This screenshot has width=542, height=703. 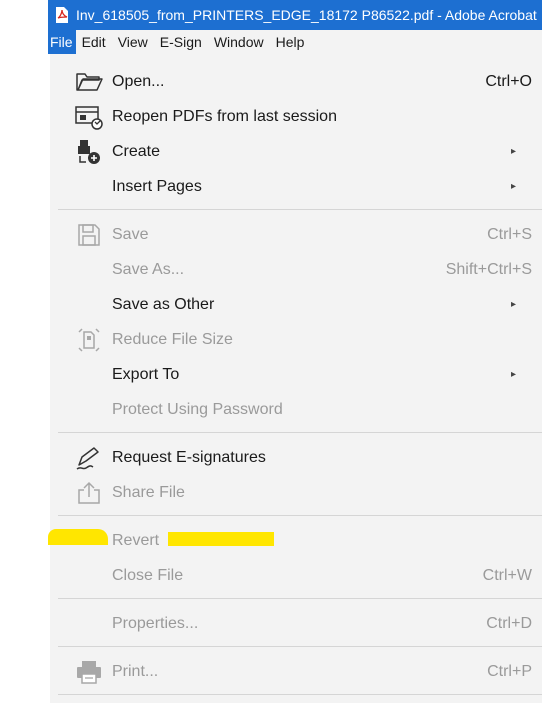 I want to click on menu-item-insert-pages: Insert Pages ▸, so click(x=296, y=186).